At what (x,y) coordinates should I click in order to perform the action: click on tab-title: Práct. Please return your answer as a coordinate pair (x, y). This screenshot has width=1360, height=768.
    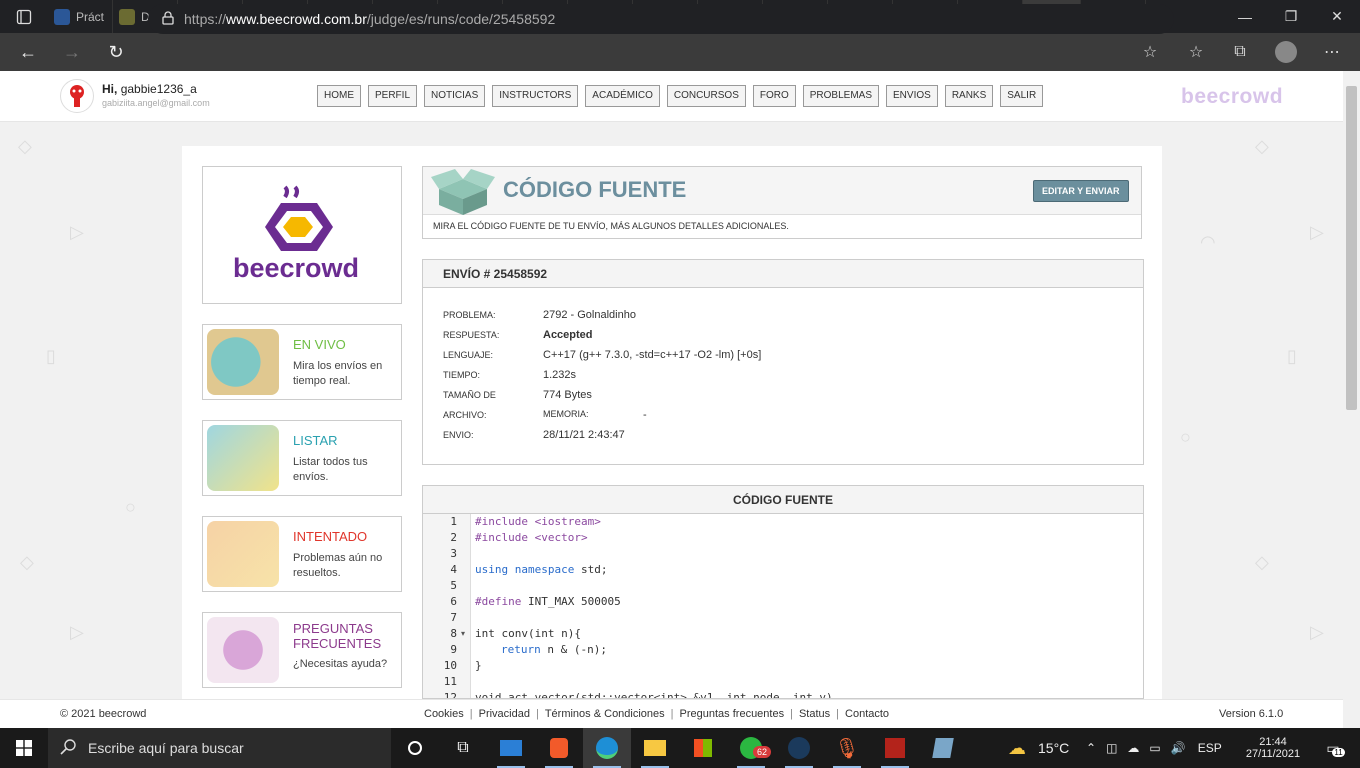
    Looking at the image, I should click on (90, 16).